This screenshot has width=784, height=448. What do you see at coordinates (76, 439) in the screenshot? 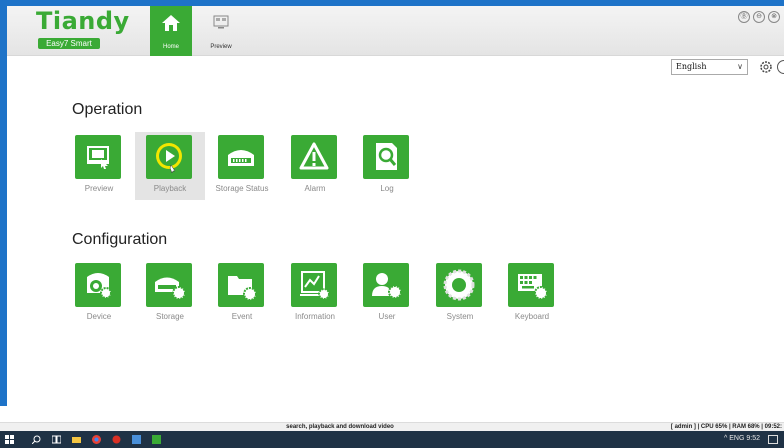
I see `file-explorer-icon` at bounding box center [76, 439].